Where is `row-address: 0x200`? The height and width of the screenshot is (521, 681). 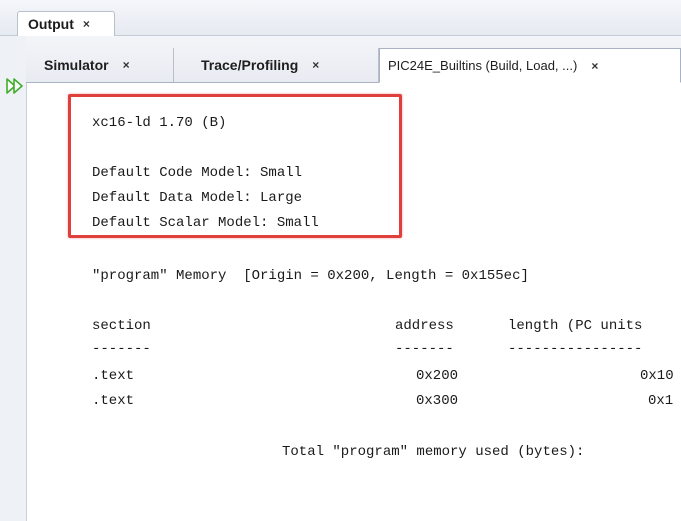 row-address: 0x200 is located at coordinates (437, 376).